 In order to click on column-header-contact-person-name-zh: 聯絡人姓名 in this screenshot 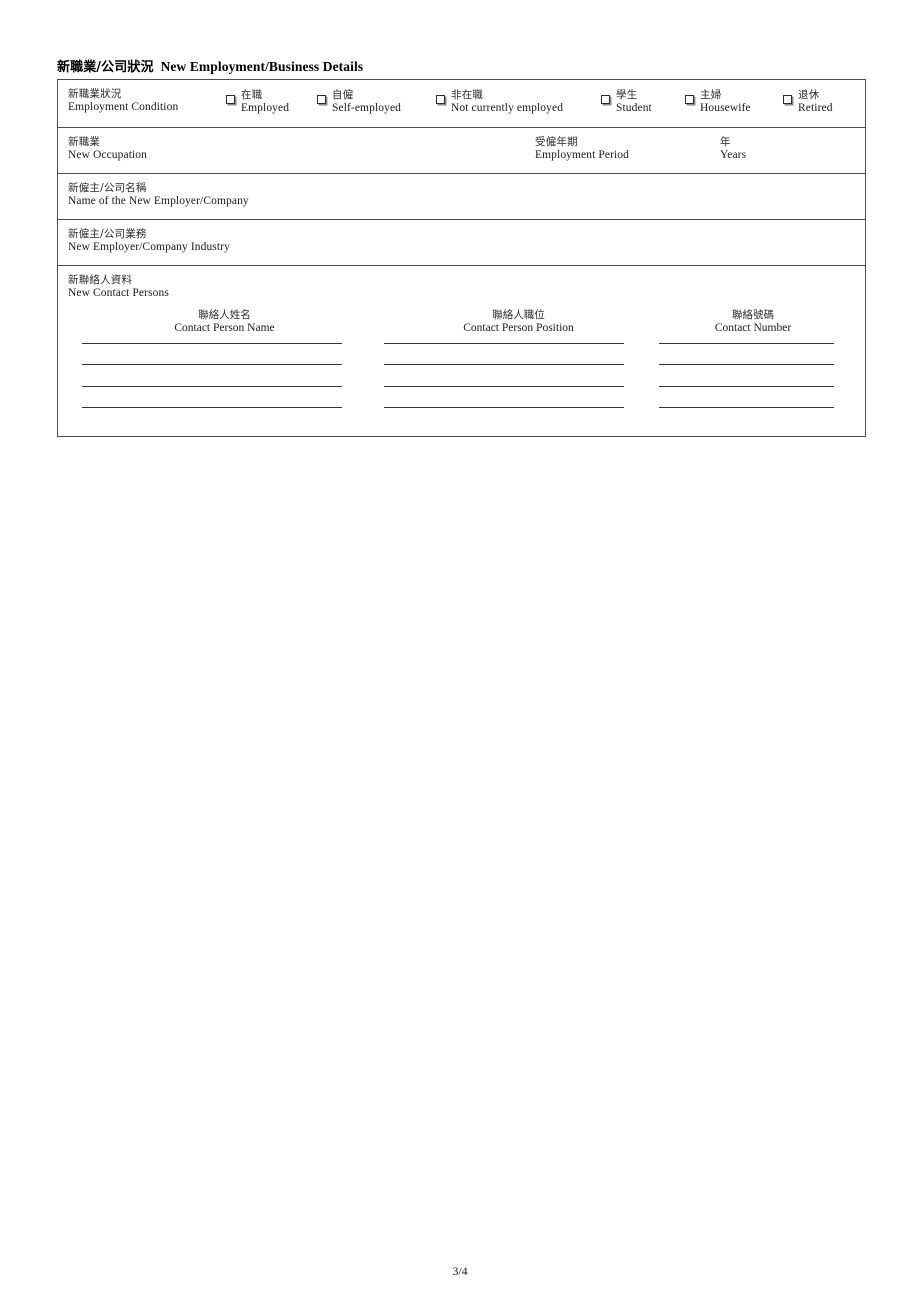, I will do `click(224, 315)`.